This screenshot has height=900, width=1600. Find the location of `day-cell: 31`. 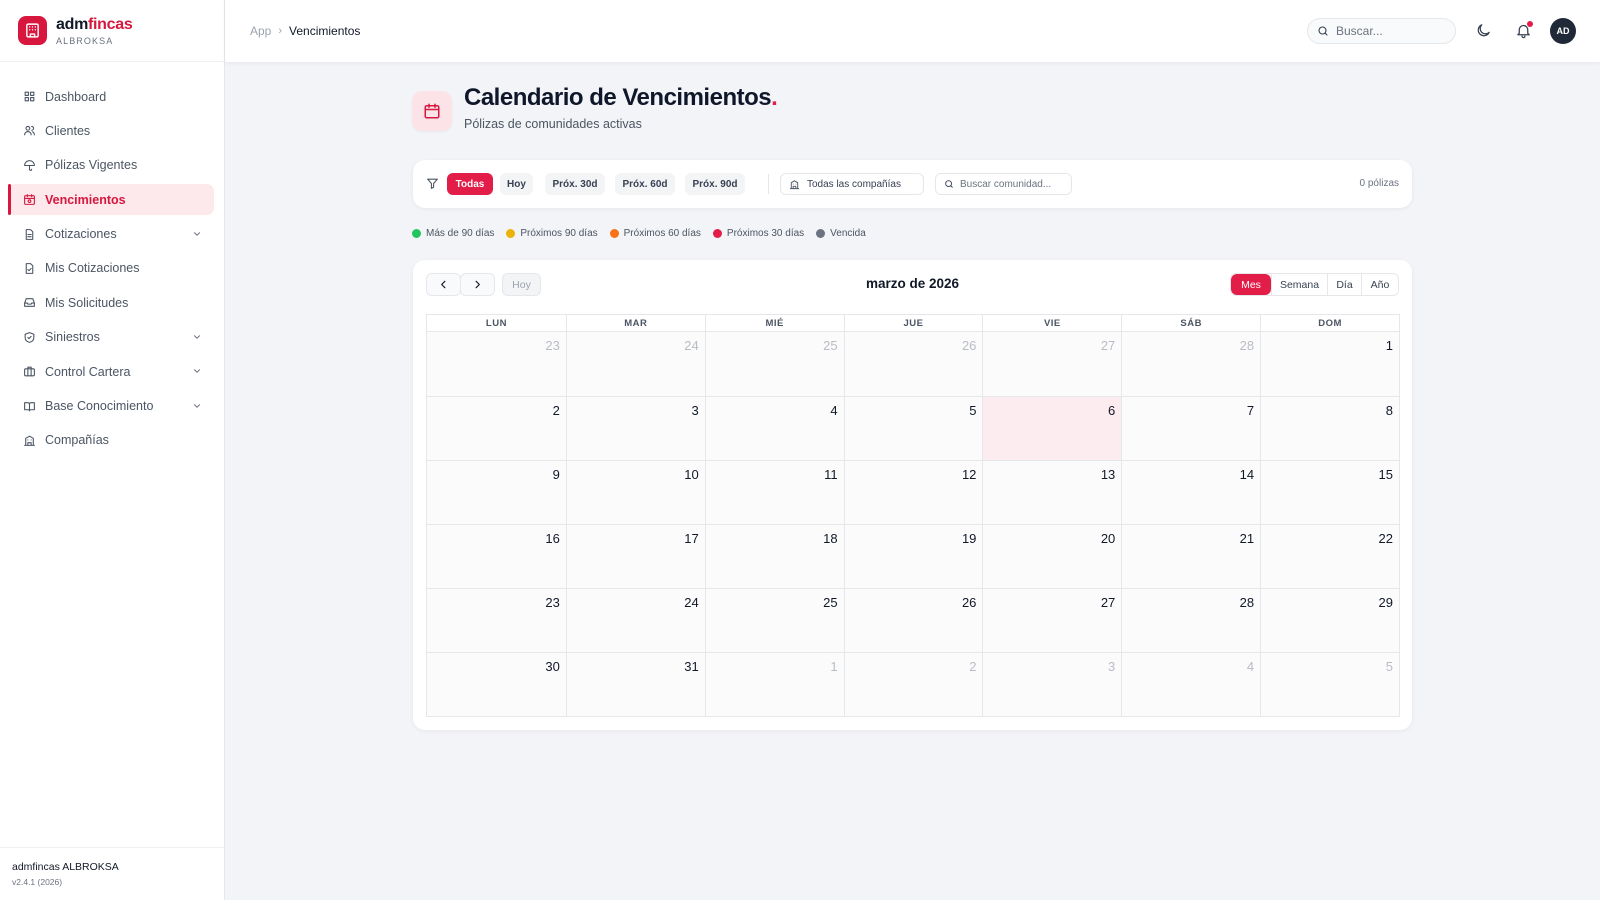

day-cell: 31 is located at coordinates (635, 684).